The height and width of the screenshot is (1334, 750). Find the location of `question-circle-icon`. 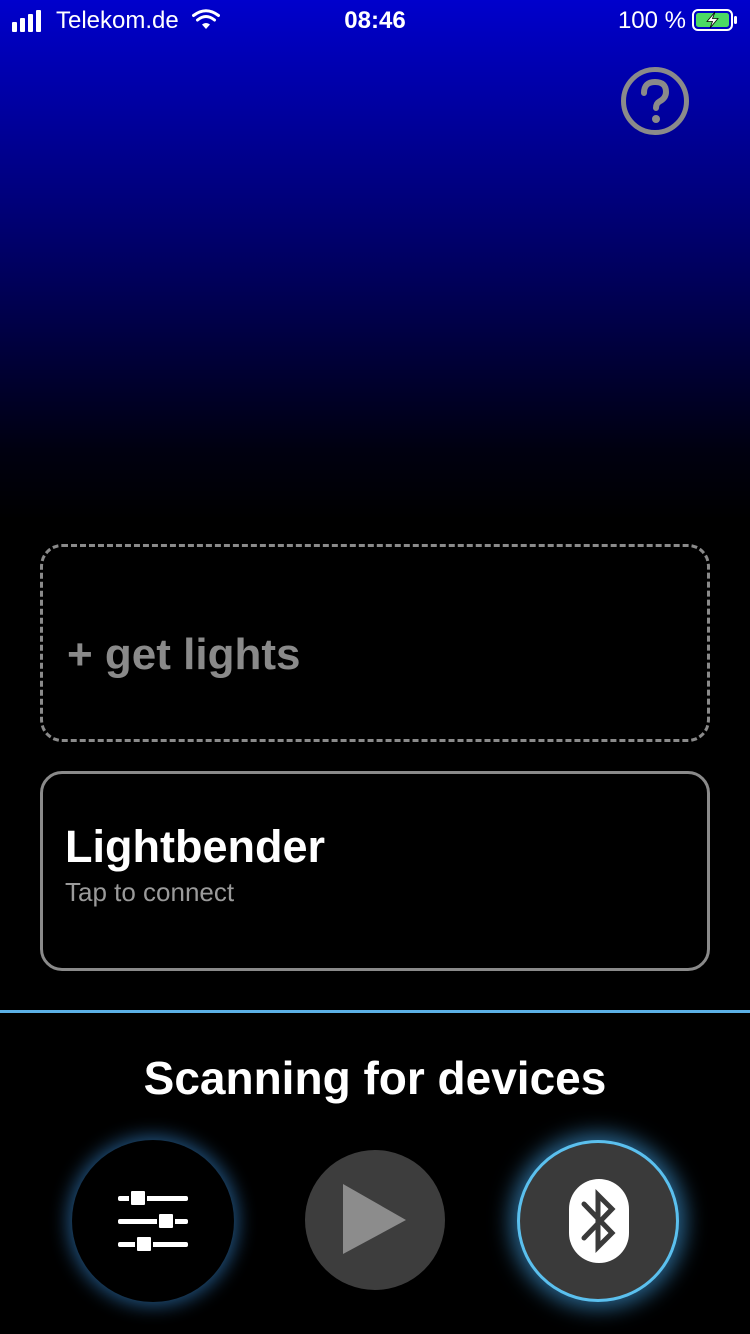

question-circle-icon is located at coordinates (655, 101).